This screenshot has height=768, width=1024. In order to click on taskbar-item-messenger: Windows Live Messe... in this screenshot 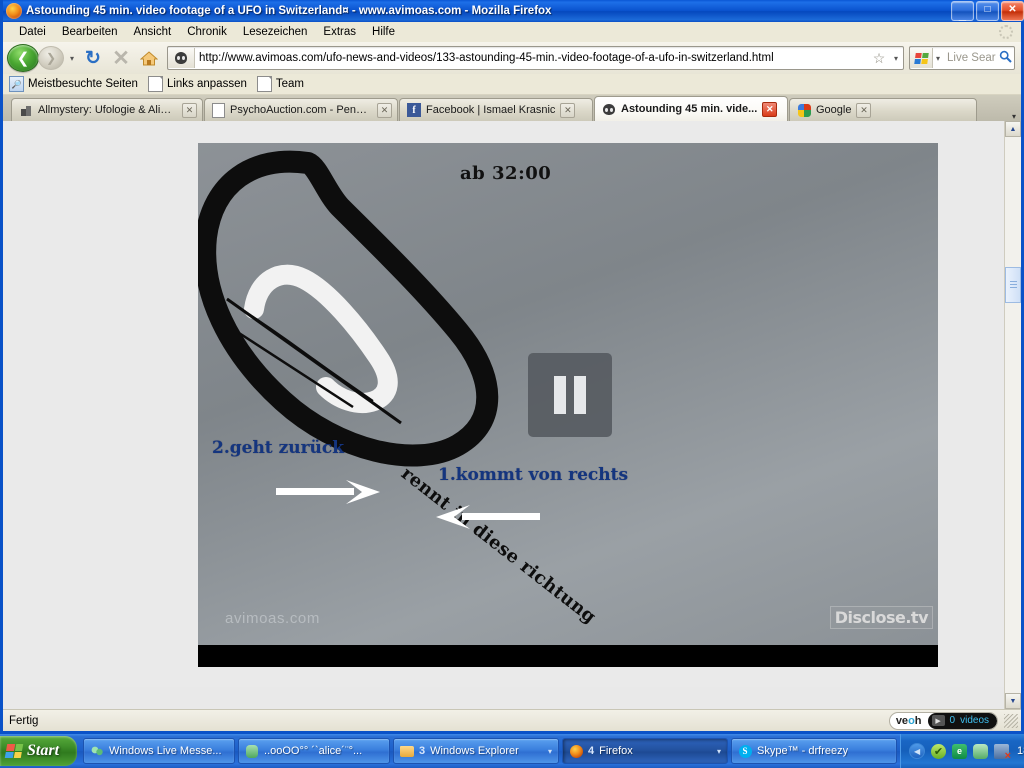, I will do `click(159, 751)`.